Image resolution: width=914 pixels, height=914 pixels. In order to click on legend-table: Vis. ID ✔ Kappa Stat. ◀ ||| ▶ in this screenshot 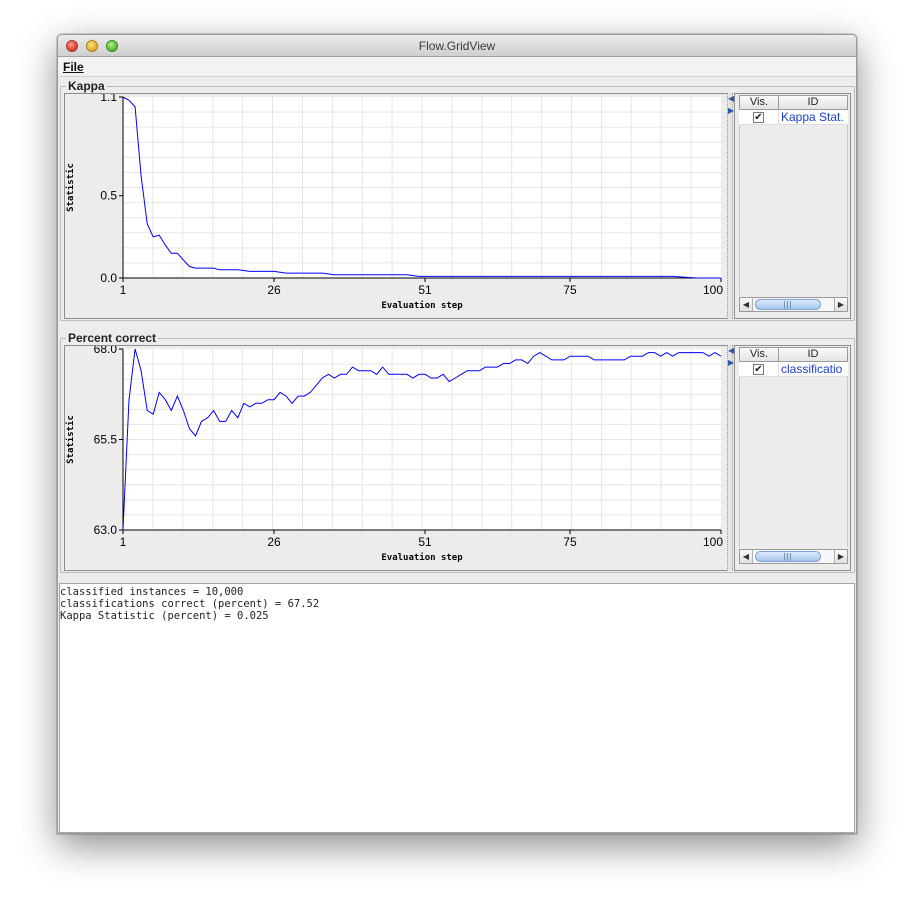, I will do `click(792, 206)`.